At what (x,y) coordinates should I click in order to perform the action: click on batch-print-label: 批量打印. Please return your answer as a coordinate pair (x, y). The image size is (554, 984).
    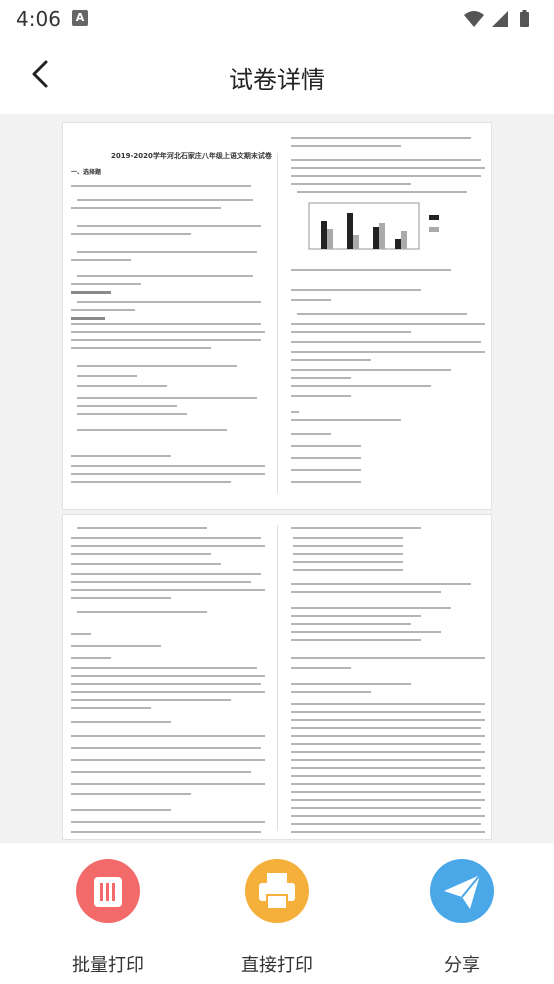
    Looking at the image, I should click on (108, 965).